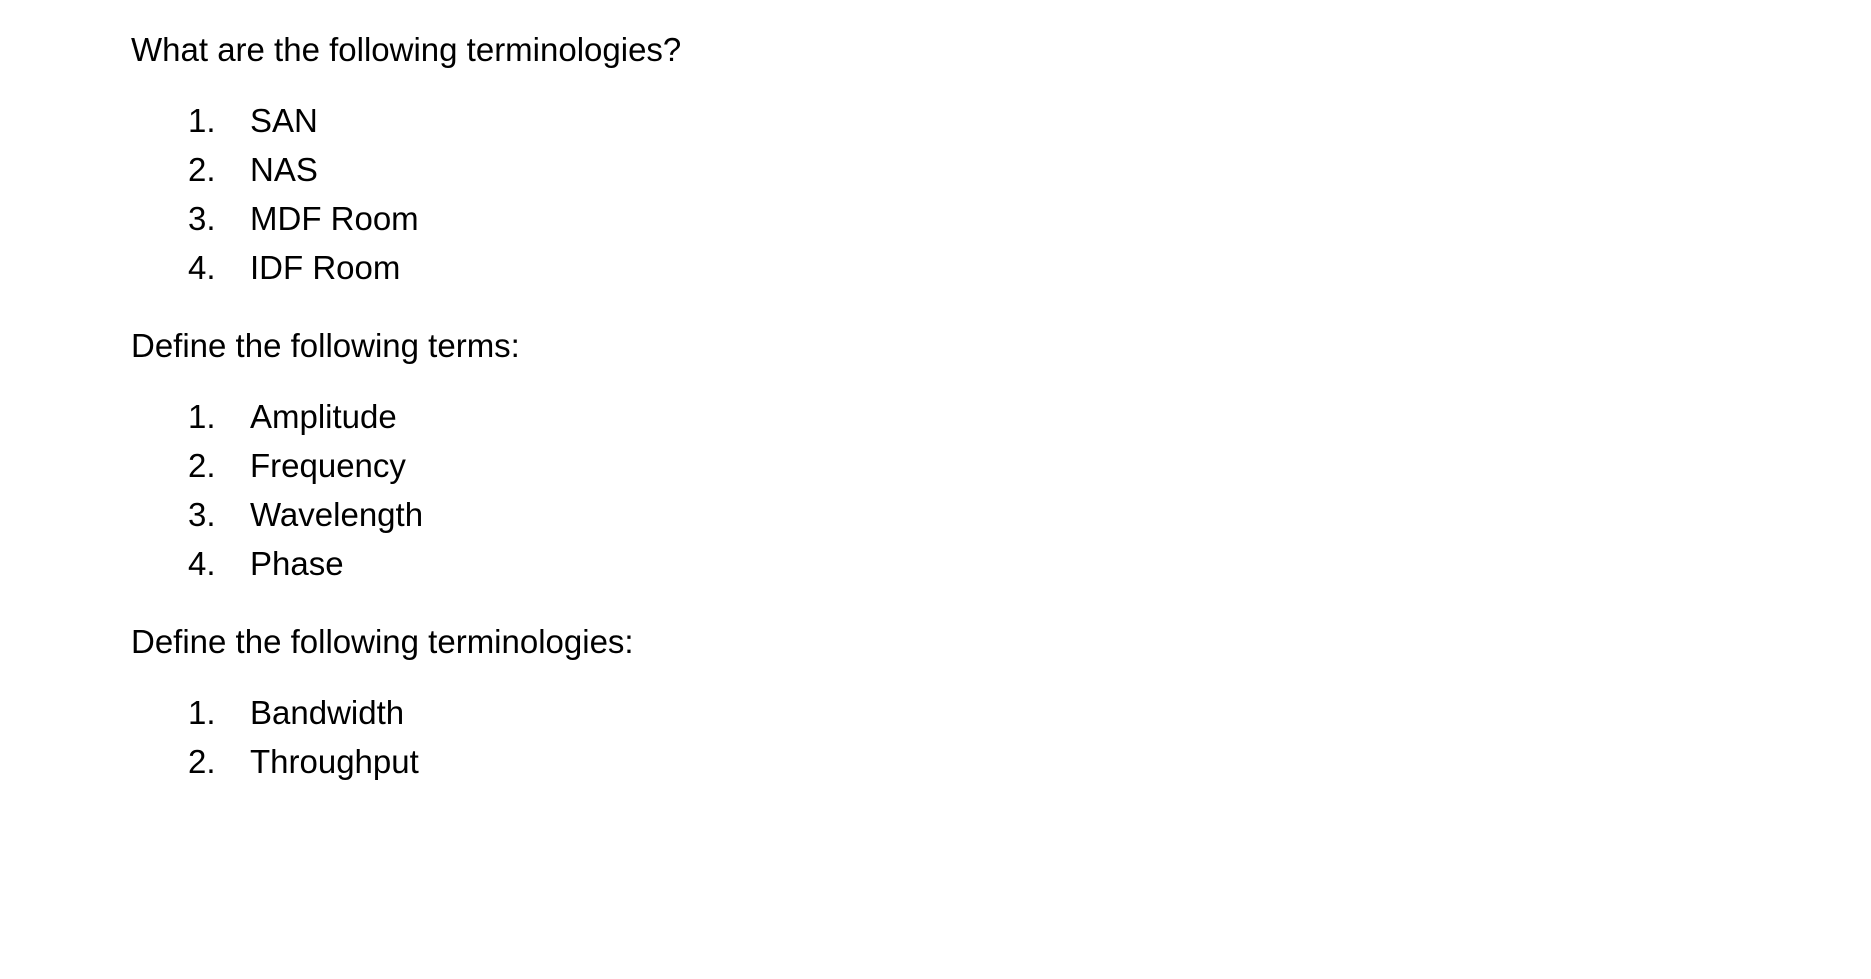 Image resolution: width=1871 pixels, height=979 pixels. What do you see at coordinates (931, 761) in the screenshot?
I see `list-item: 2. Throughput` at bounding box center [931, 761].